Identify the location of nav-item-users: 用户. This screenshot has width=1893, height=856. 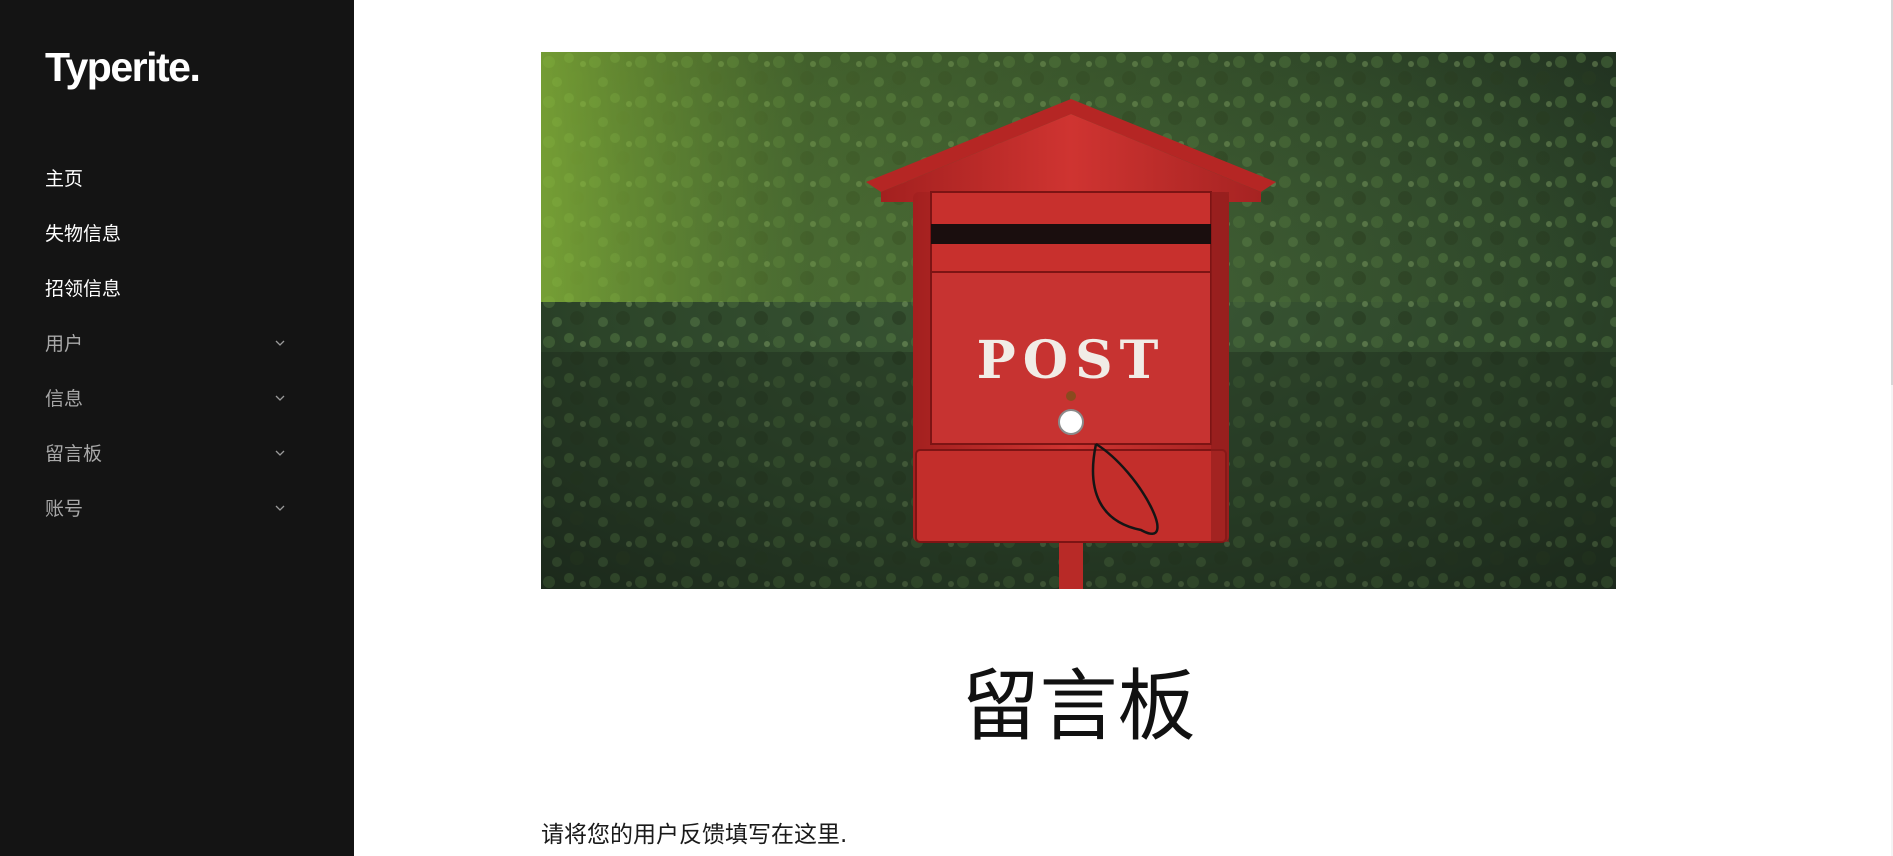
(170, 342).